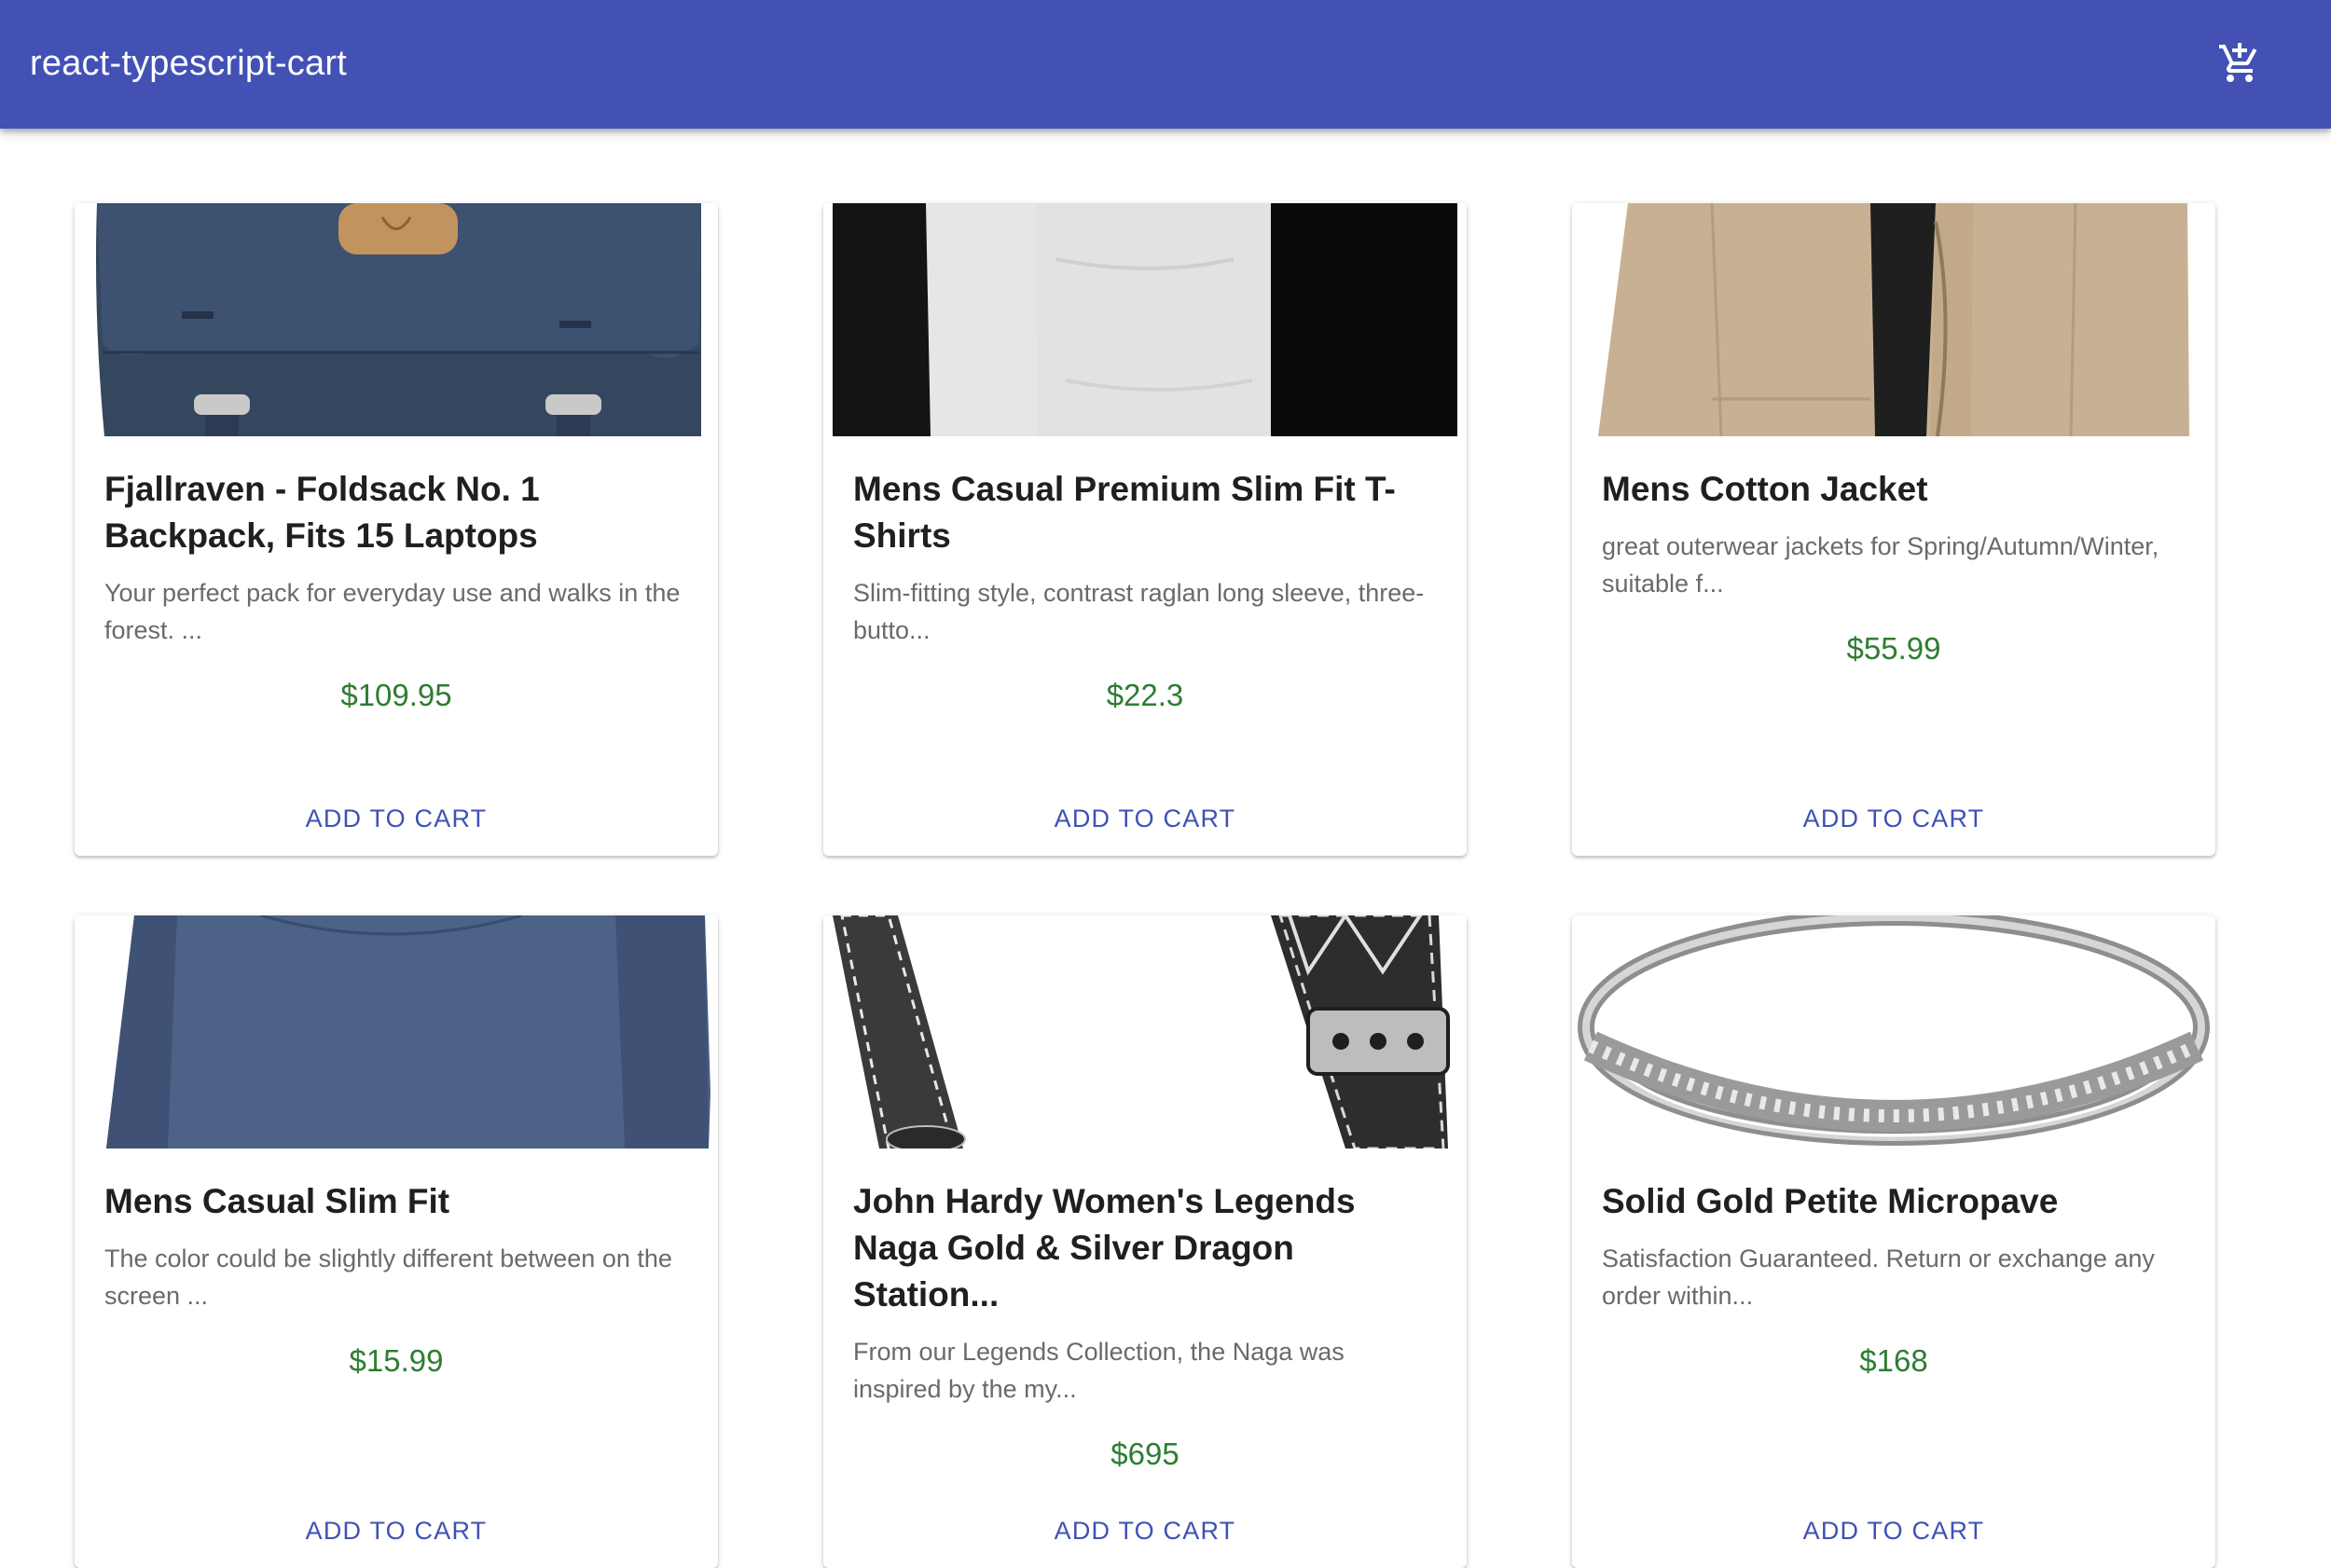 Image resolution: width=2331 pixels, height=1568 pixels. I want to click on product-price: $15.99, so click(396, 1360).